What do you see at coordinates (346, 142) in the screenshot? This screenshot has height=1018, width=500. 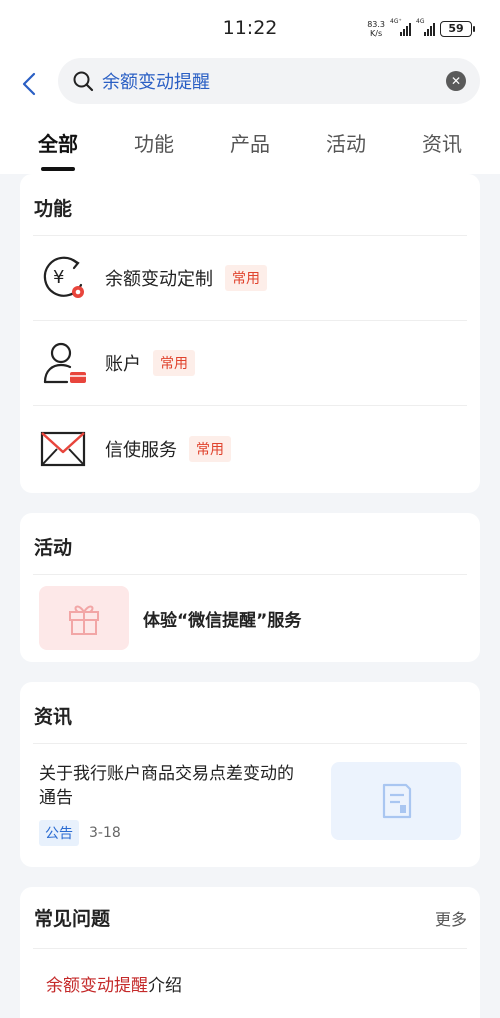 I see `tab-activities: 活动` at bounding box center [346, 142].